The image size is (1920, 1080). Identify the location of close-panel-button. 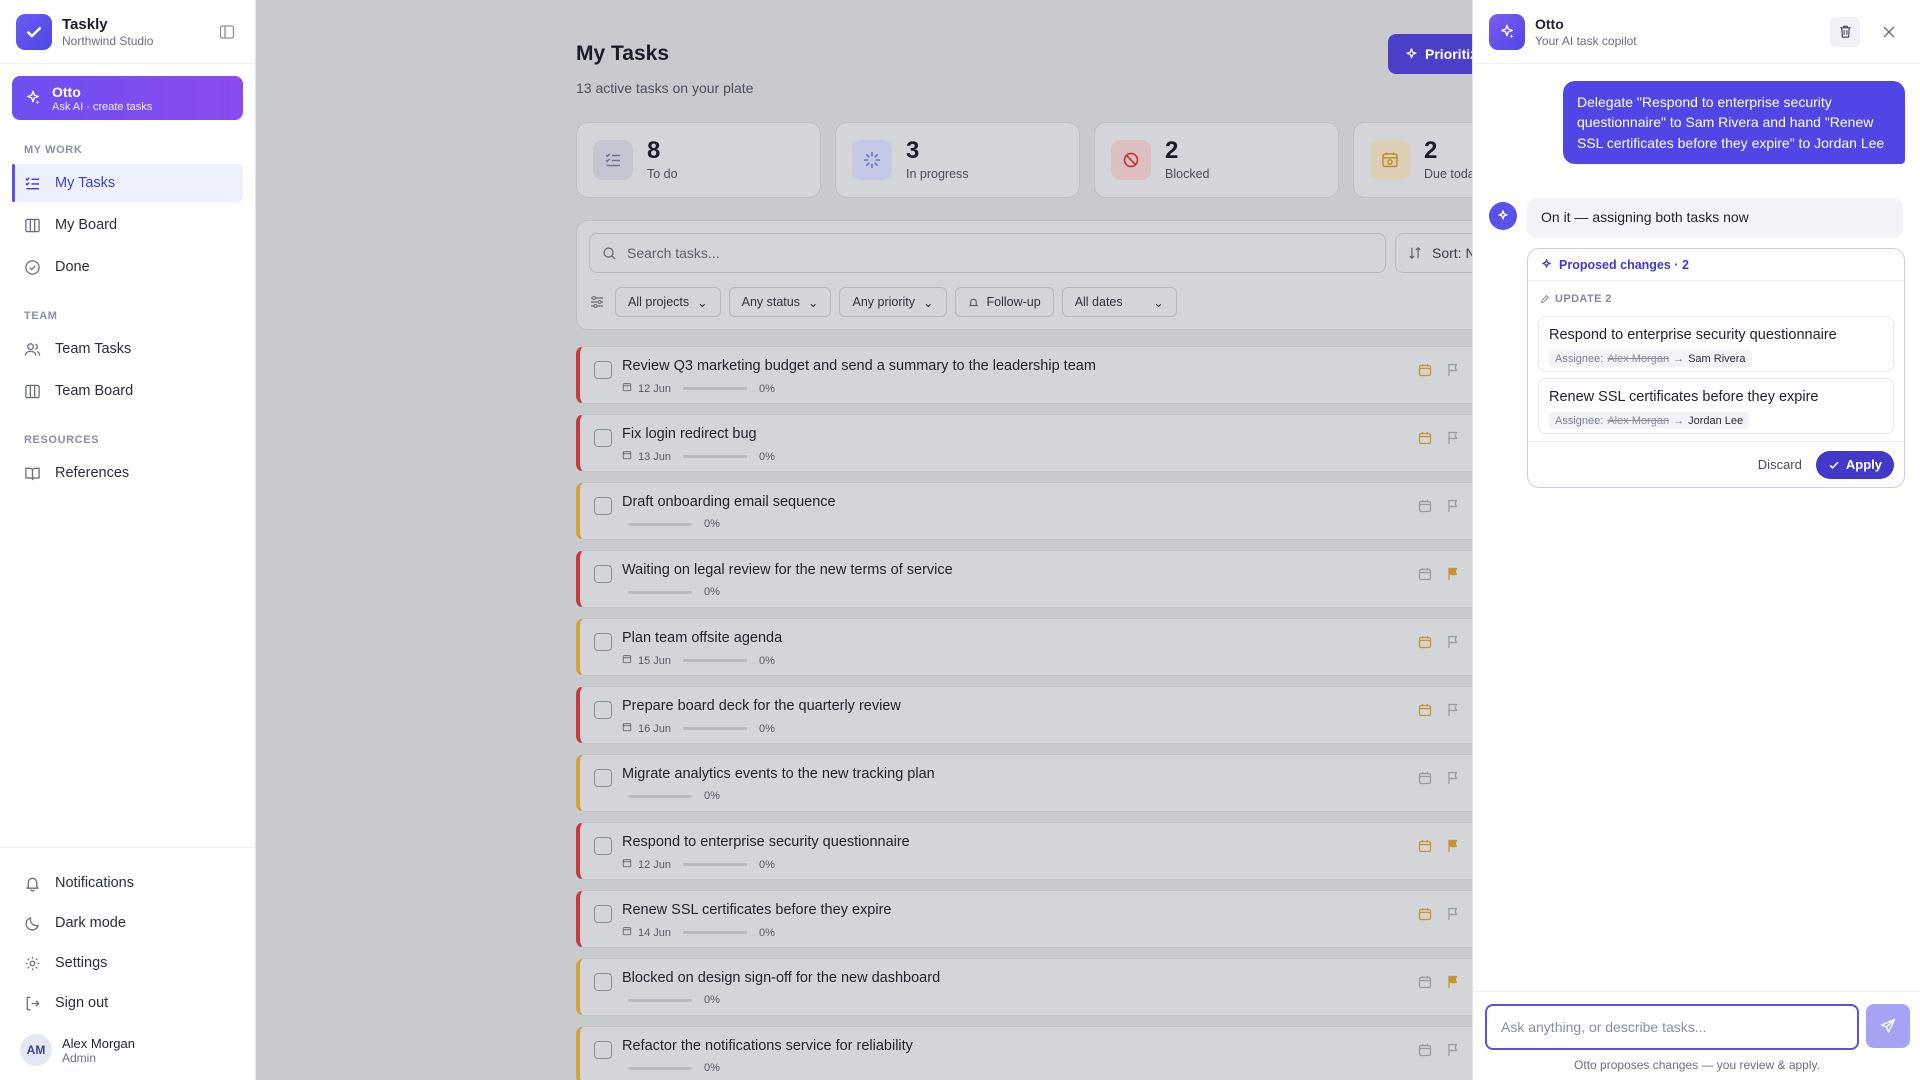
(1889, 32).